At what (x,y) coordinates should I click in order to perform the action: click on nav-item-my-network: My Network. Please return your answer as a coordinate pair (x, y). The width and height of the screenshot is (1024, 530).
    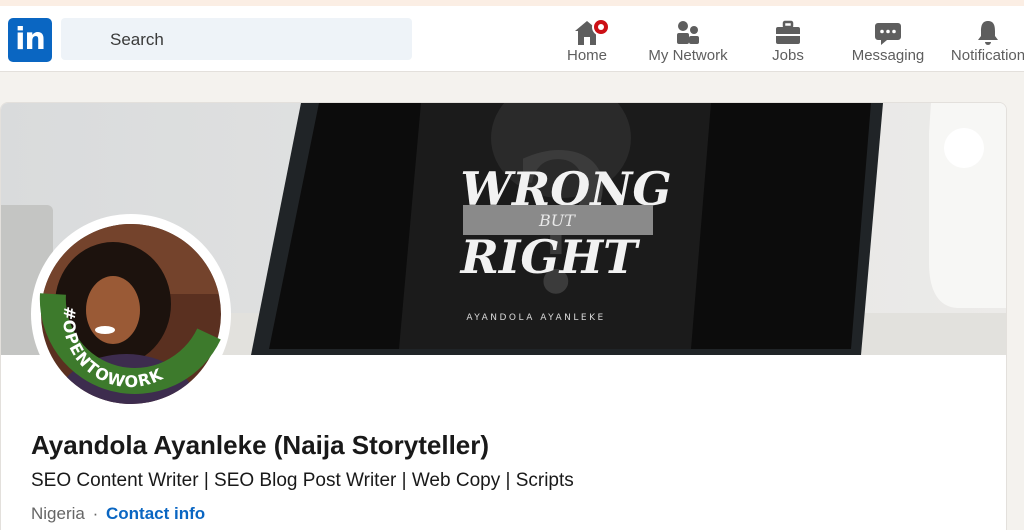
    Looking at the image, I should click on (688, 42).